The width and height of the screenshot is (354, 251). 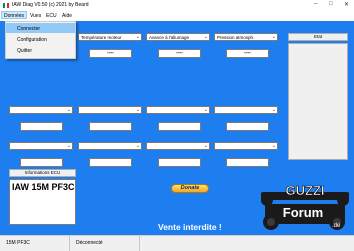 What do you see at coordinates (40, 50) in the screenshot?
I see `menu-item-quitter: Quitter` at bounding box center [40, 50].